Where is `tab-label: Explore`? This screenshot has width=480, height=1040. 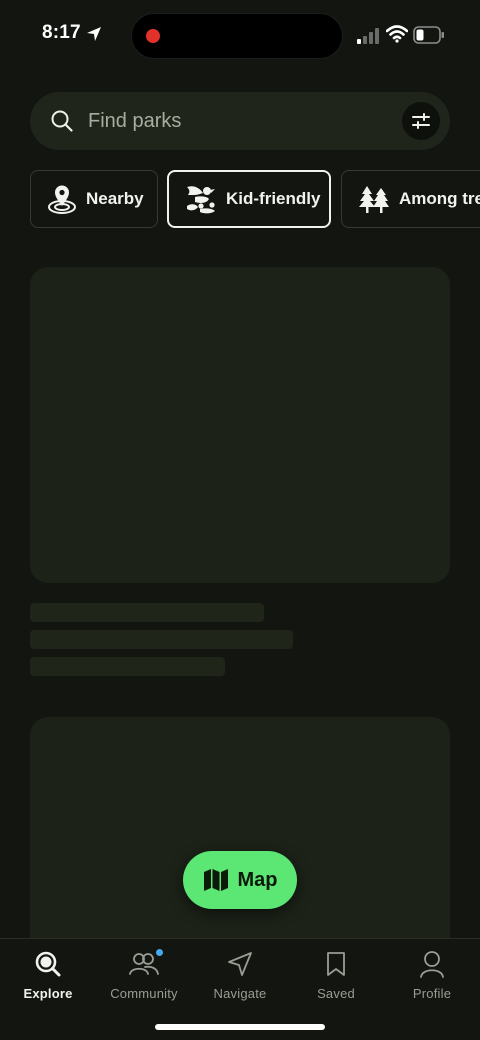
tab-label: Explore is located at coordinates (48, 993).